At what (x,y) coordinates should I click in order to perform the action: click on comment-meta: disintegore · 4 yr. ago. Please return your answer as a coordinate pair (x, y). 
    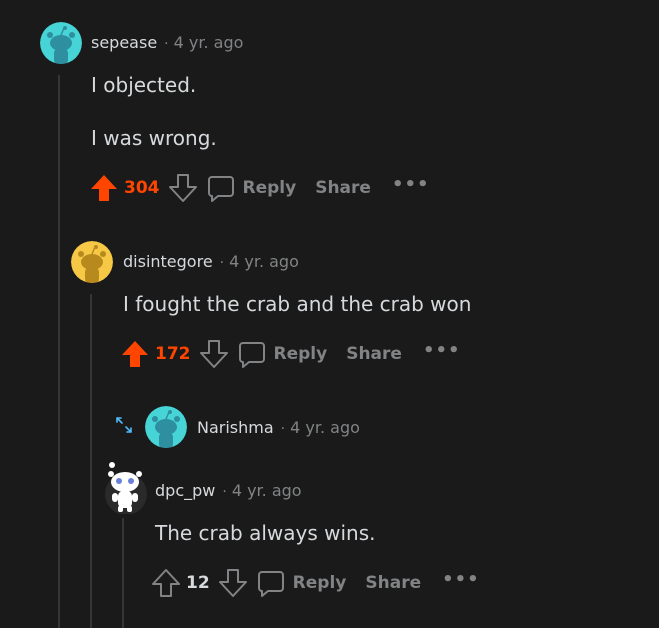
    Looking at the image, I should click on (211, 261).